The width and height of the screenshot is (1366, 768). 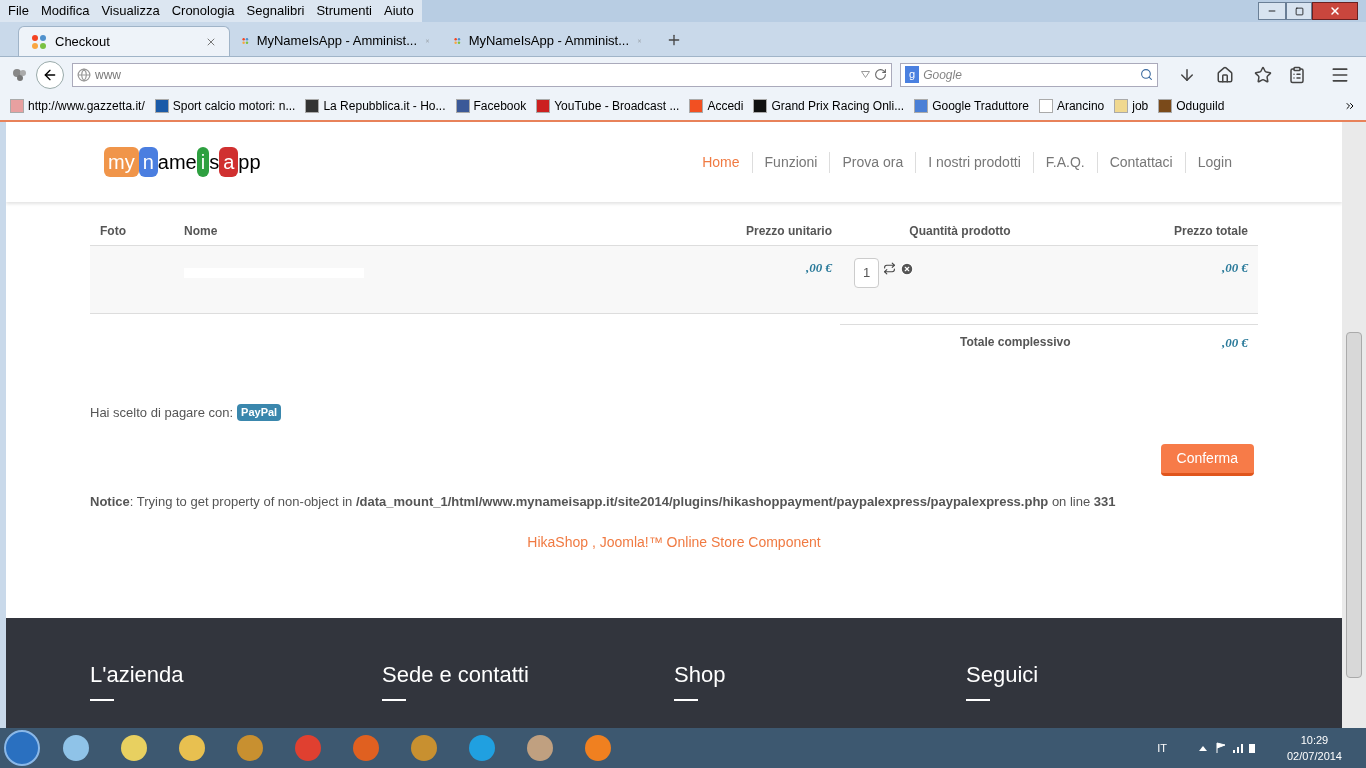 I want to click on quantity-field: 1, so click(x=866, y=273).